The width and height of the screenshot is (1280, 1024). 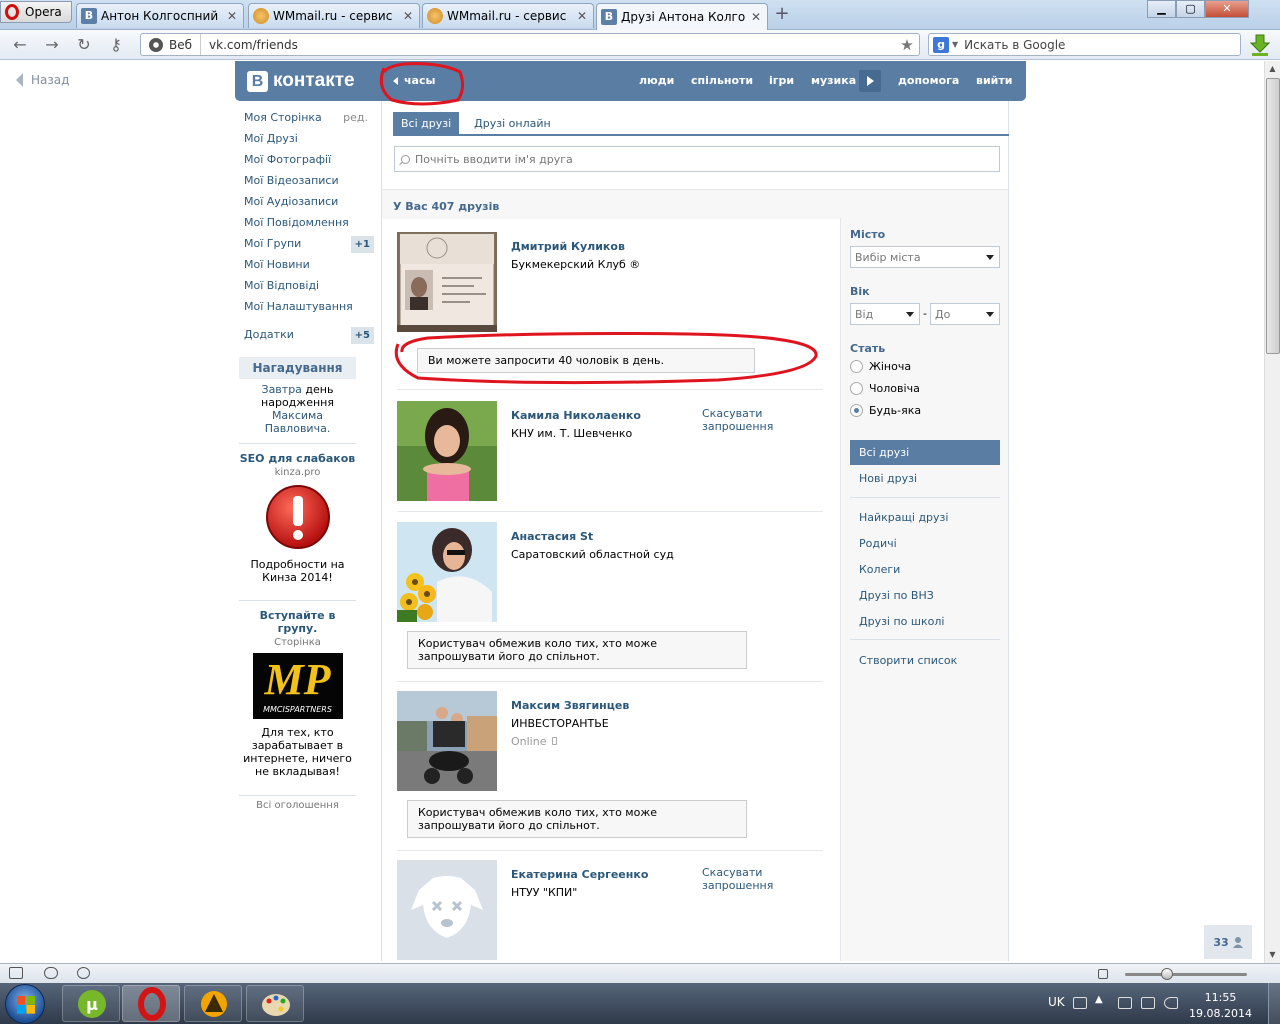 I want to click on search-engine-dropdown-icon: ▼, so click(x=955, y=44).